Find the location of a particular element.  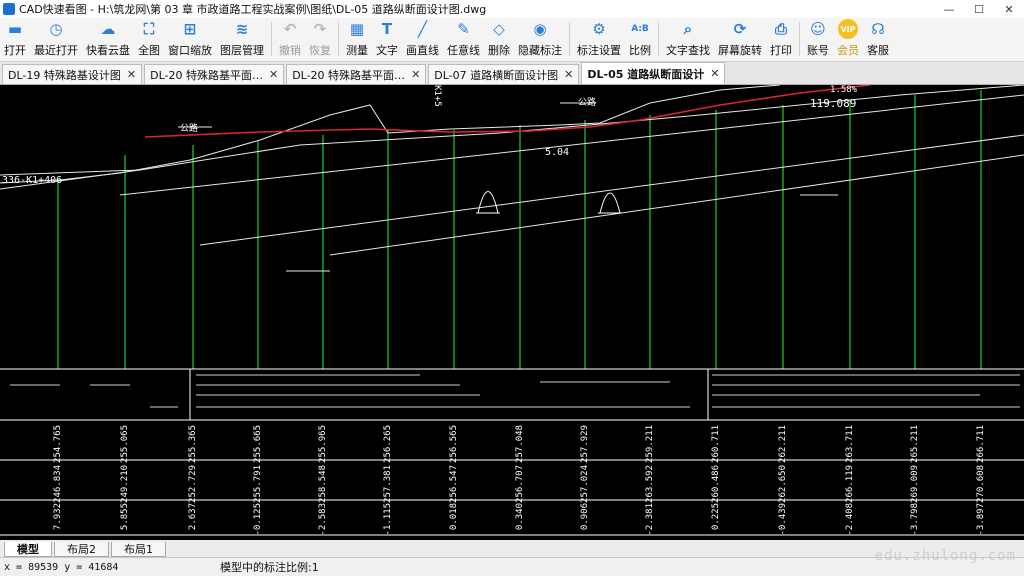

ruler-icon: ▦ is located at coordinates (357, 29).